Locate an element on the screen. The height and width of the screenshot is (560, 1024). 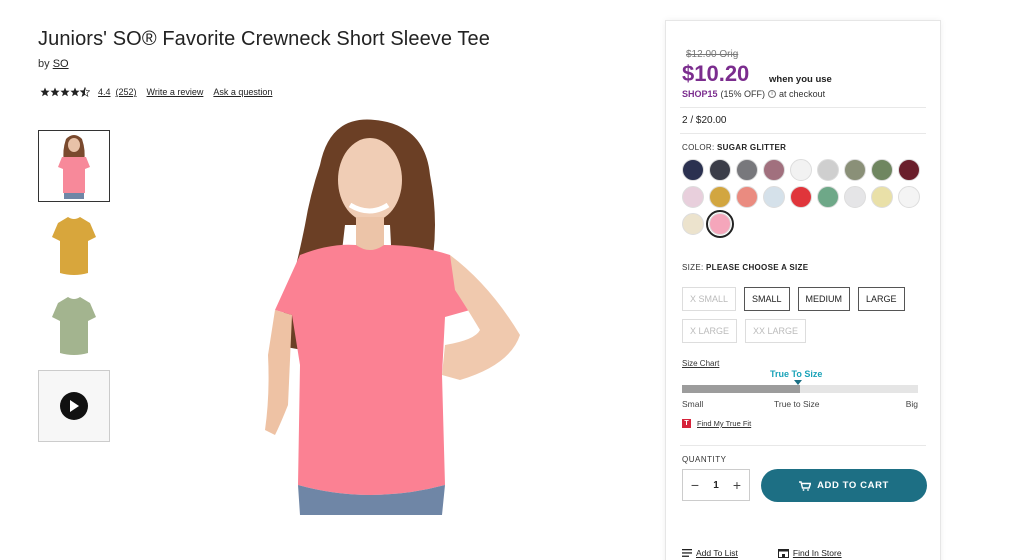
fit-label-big: Big is located at coordinates (911, 404).